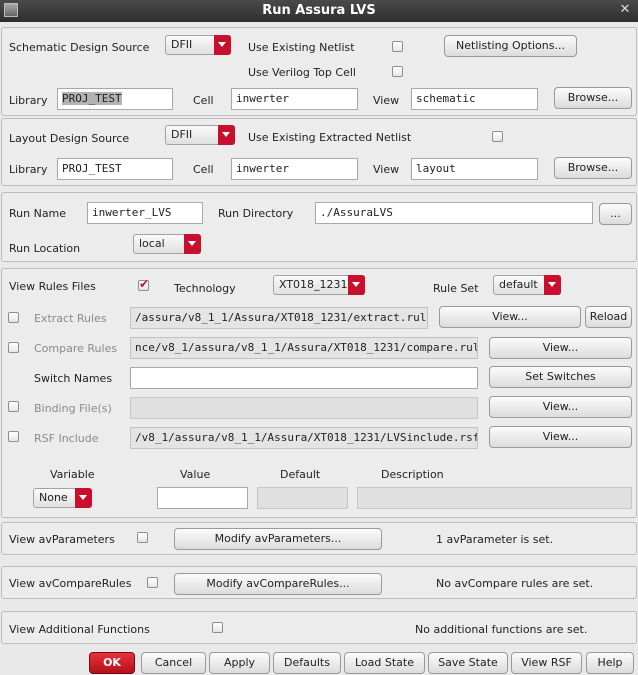 The width and height of the screenshot is (638, 675). I want to click on layout-cell-label: Cell, so click(203, 169).